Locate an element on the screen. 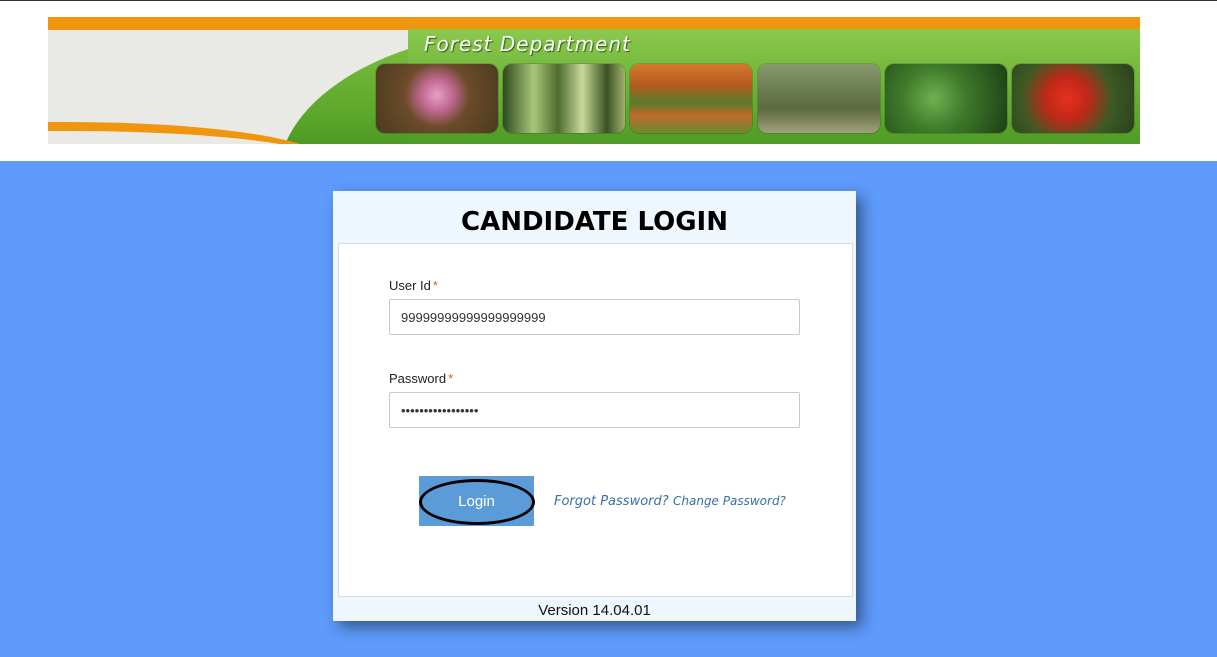 The width and height of the screenshot is (1217, 657). user-id-input is located at coordinates (594, 317).